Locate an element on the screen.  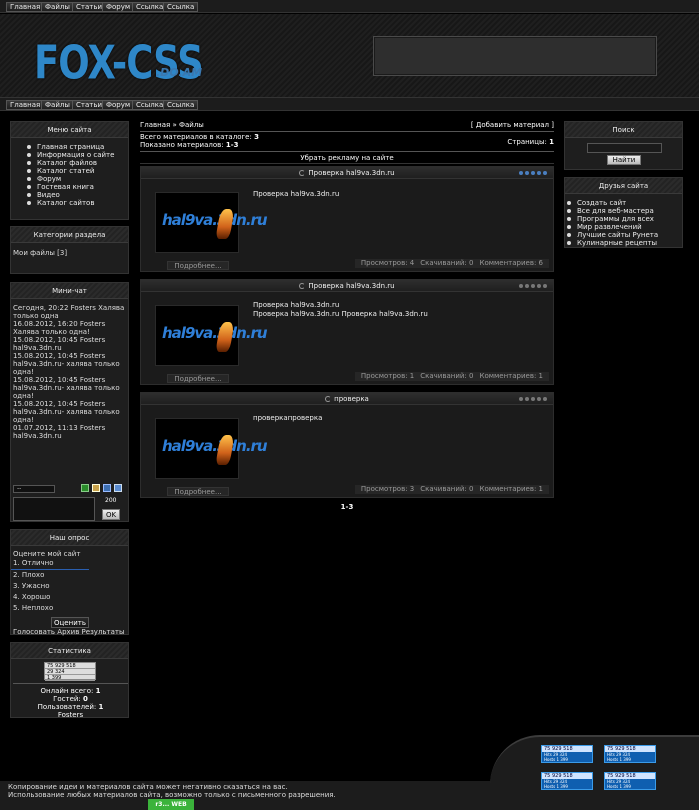
poll-vote-button: Оценить is located at coordinates (70, 622).